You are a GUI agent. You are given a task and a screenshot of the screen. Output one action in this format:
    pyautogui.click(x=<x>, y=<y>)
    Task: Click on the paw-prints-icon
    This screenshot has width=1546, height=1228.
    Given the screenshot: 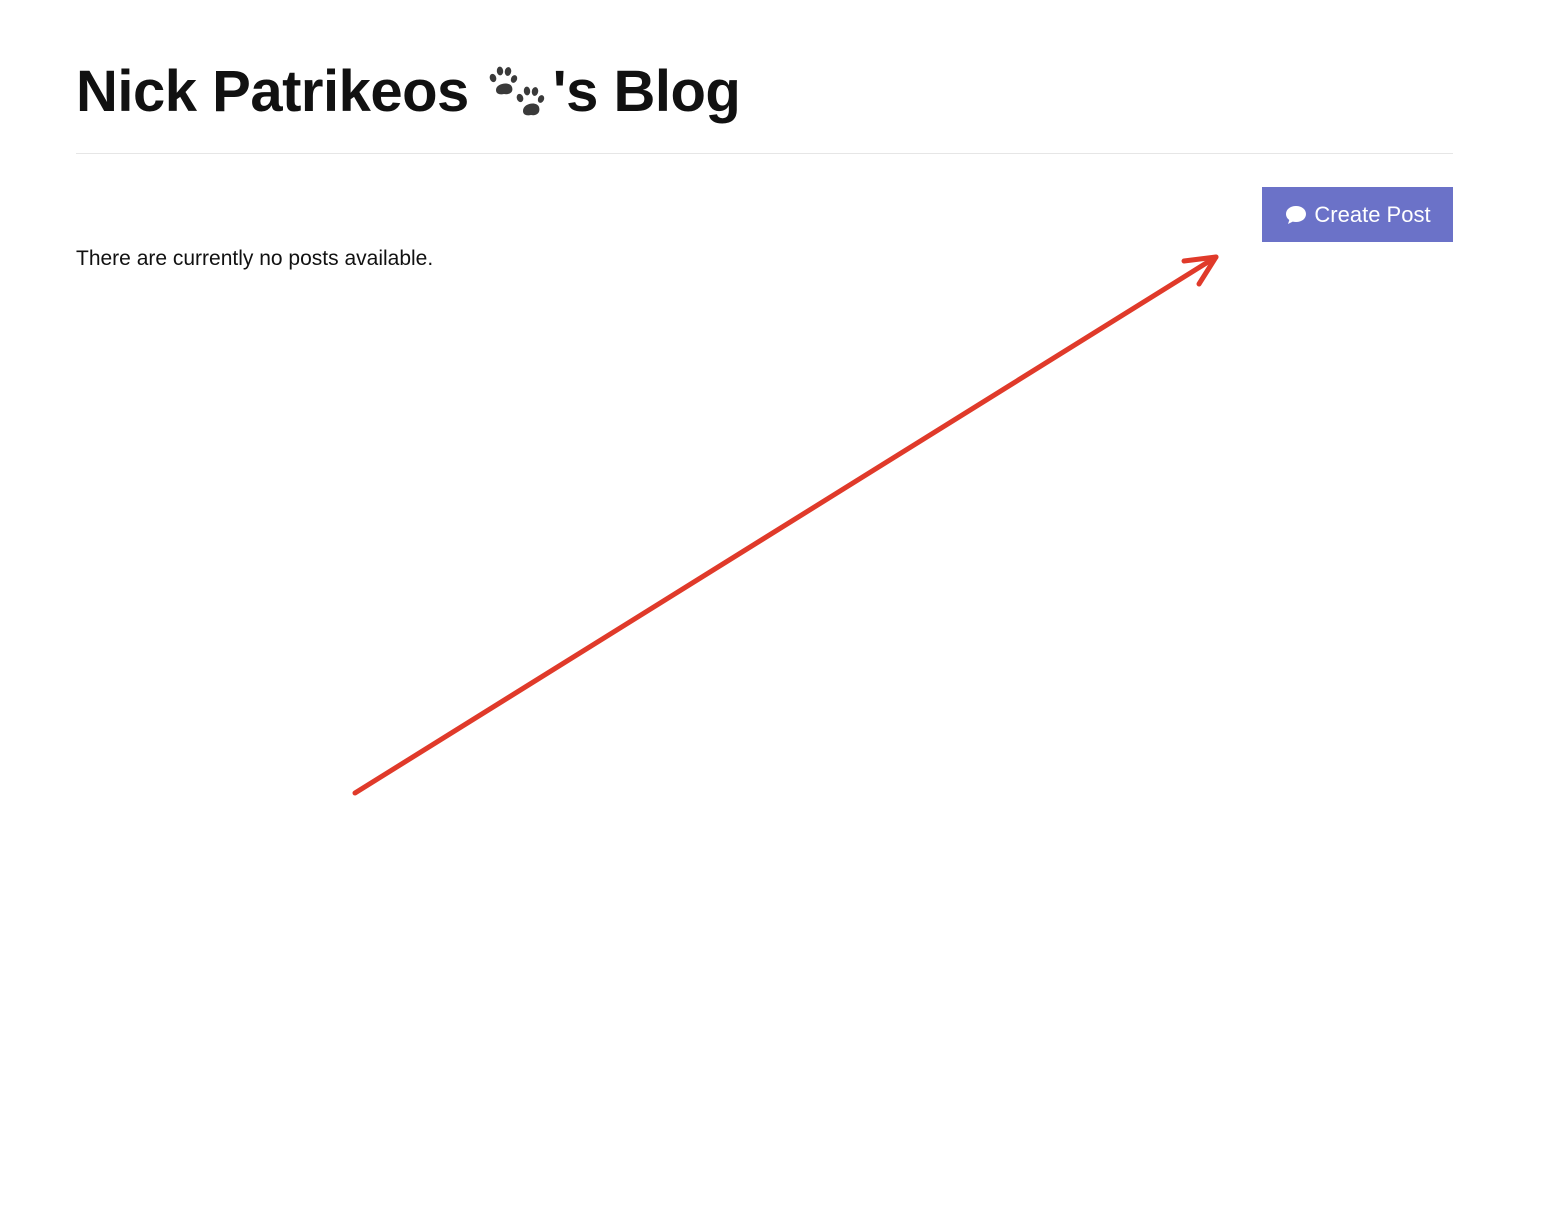 What is the action you would take?
    pyautogui.click(x=519, y=94)
    